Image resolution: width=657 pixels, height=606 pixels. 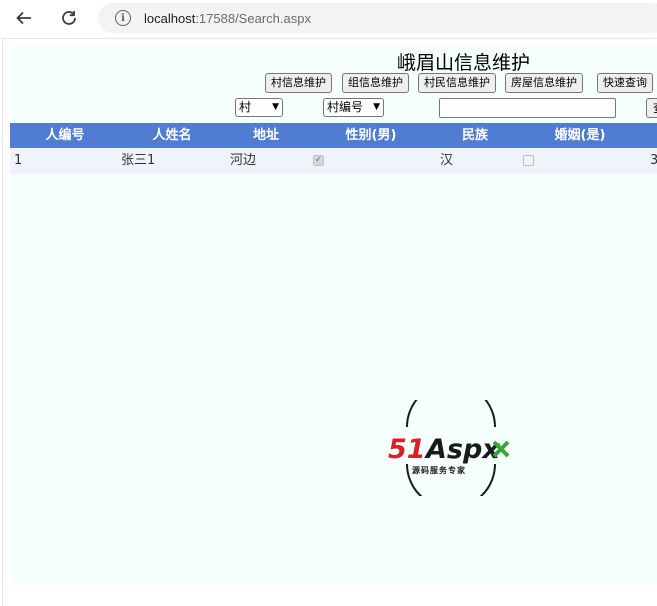 What do you see at coordinates (447, 160) in the screenshot?
I see `cell-ethnicity: 汉` at bounding box center [447, 160].